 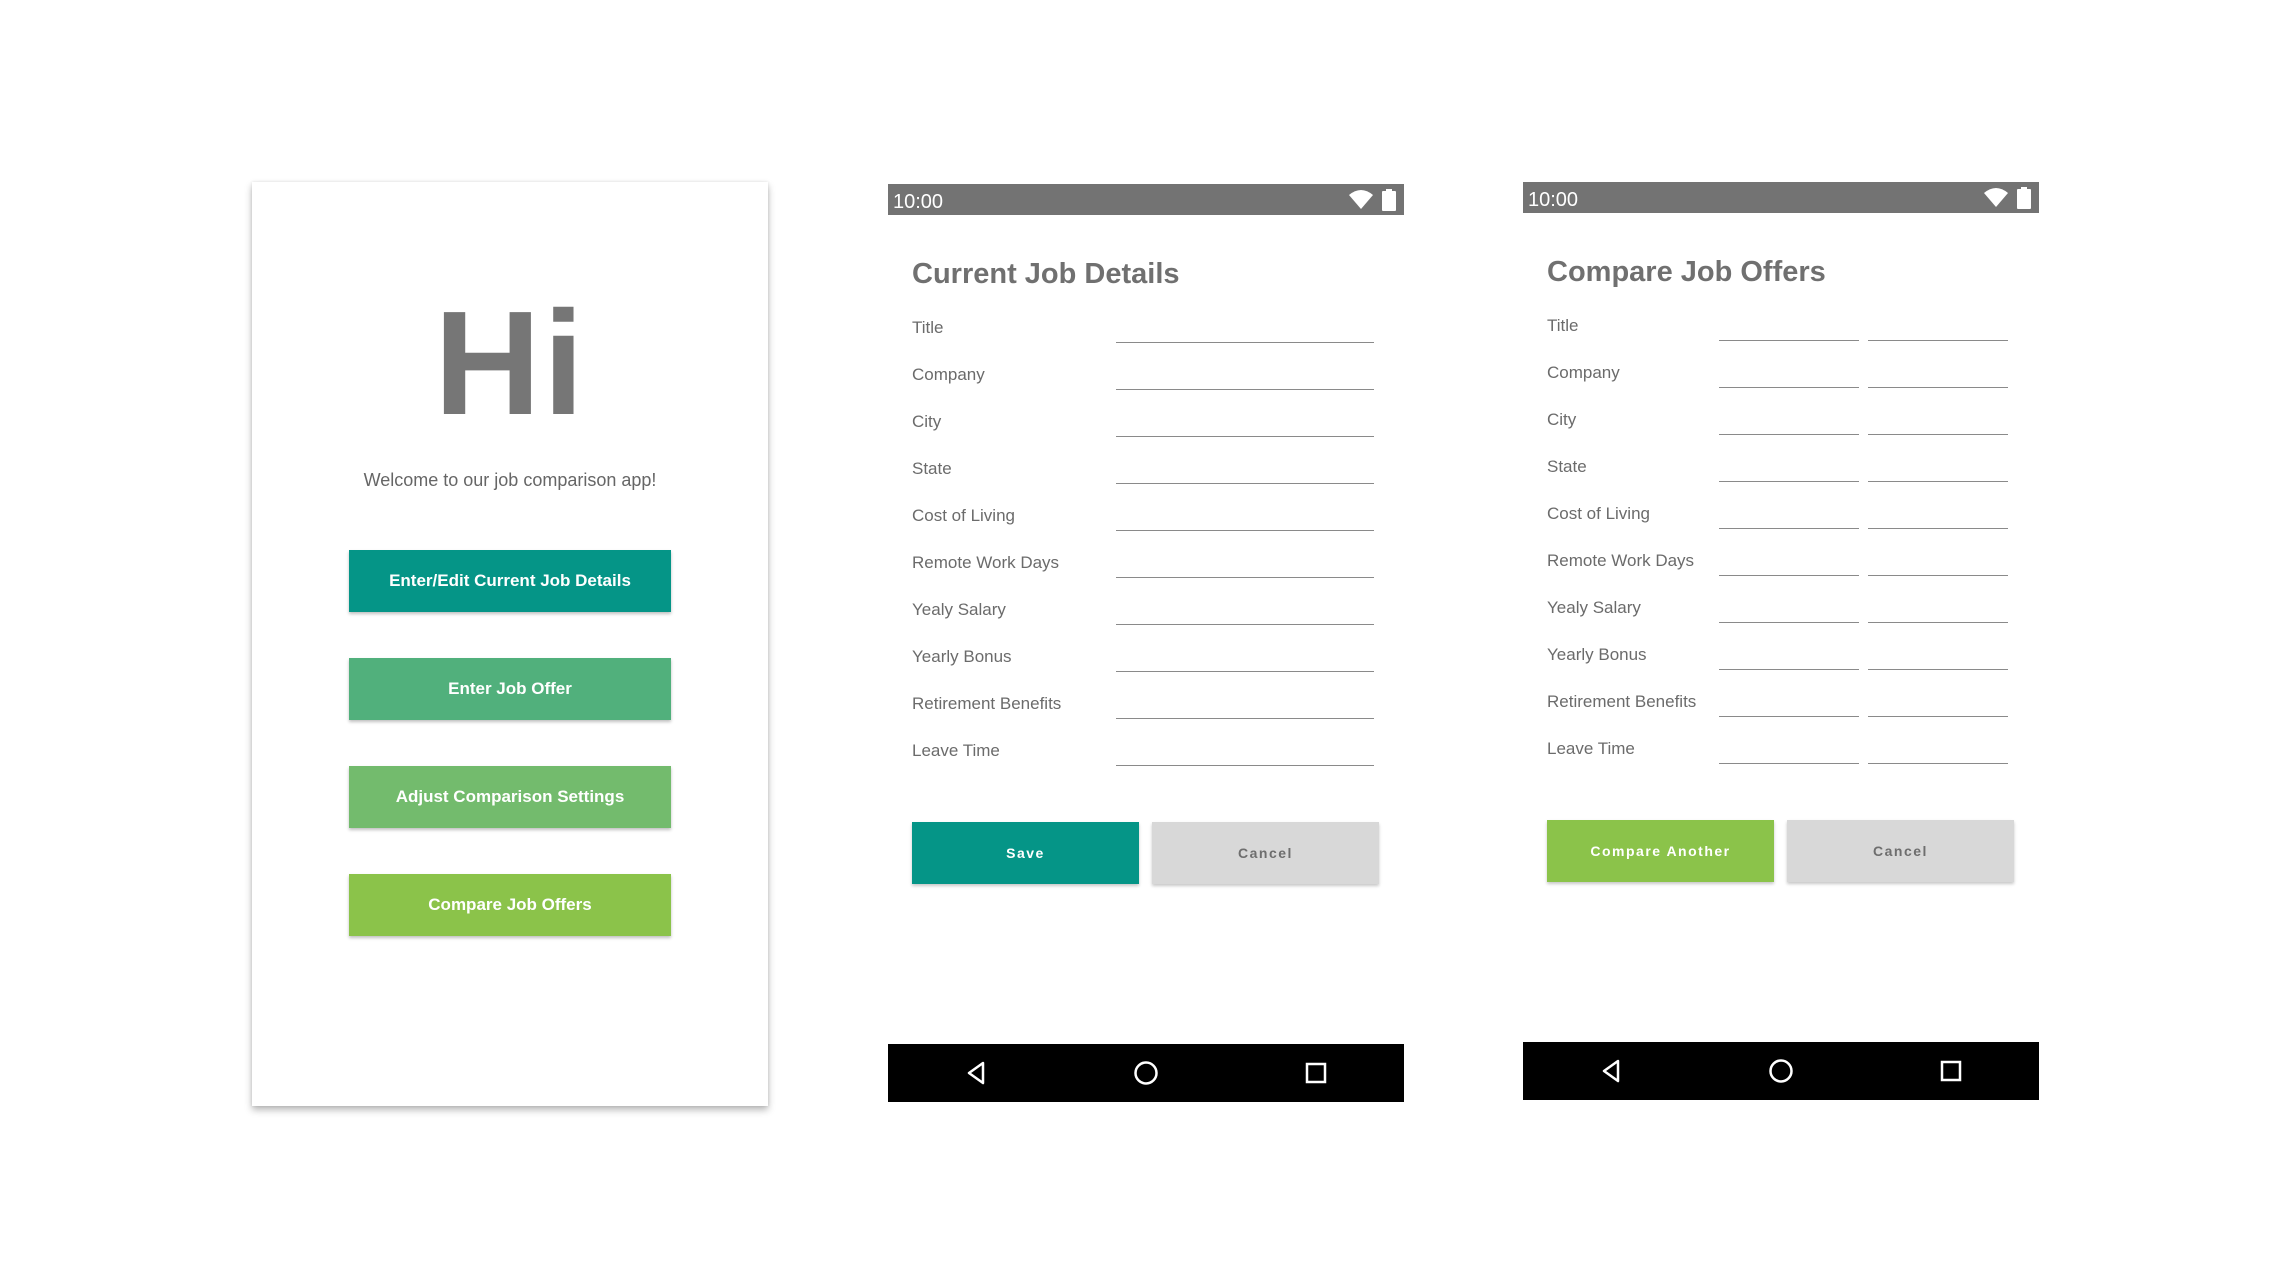 What do you see at coordinates (1789, 434) in the screenshot?
I see `field-input-city-offer-a` at bounding box center [1789, 434].